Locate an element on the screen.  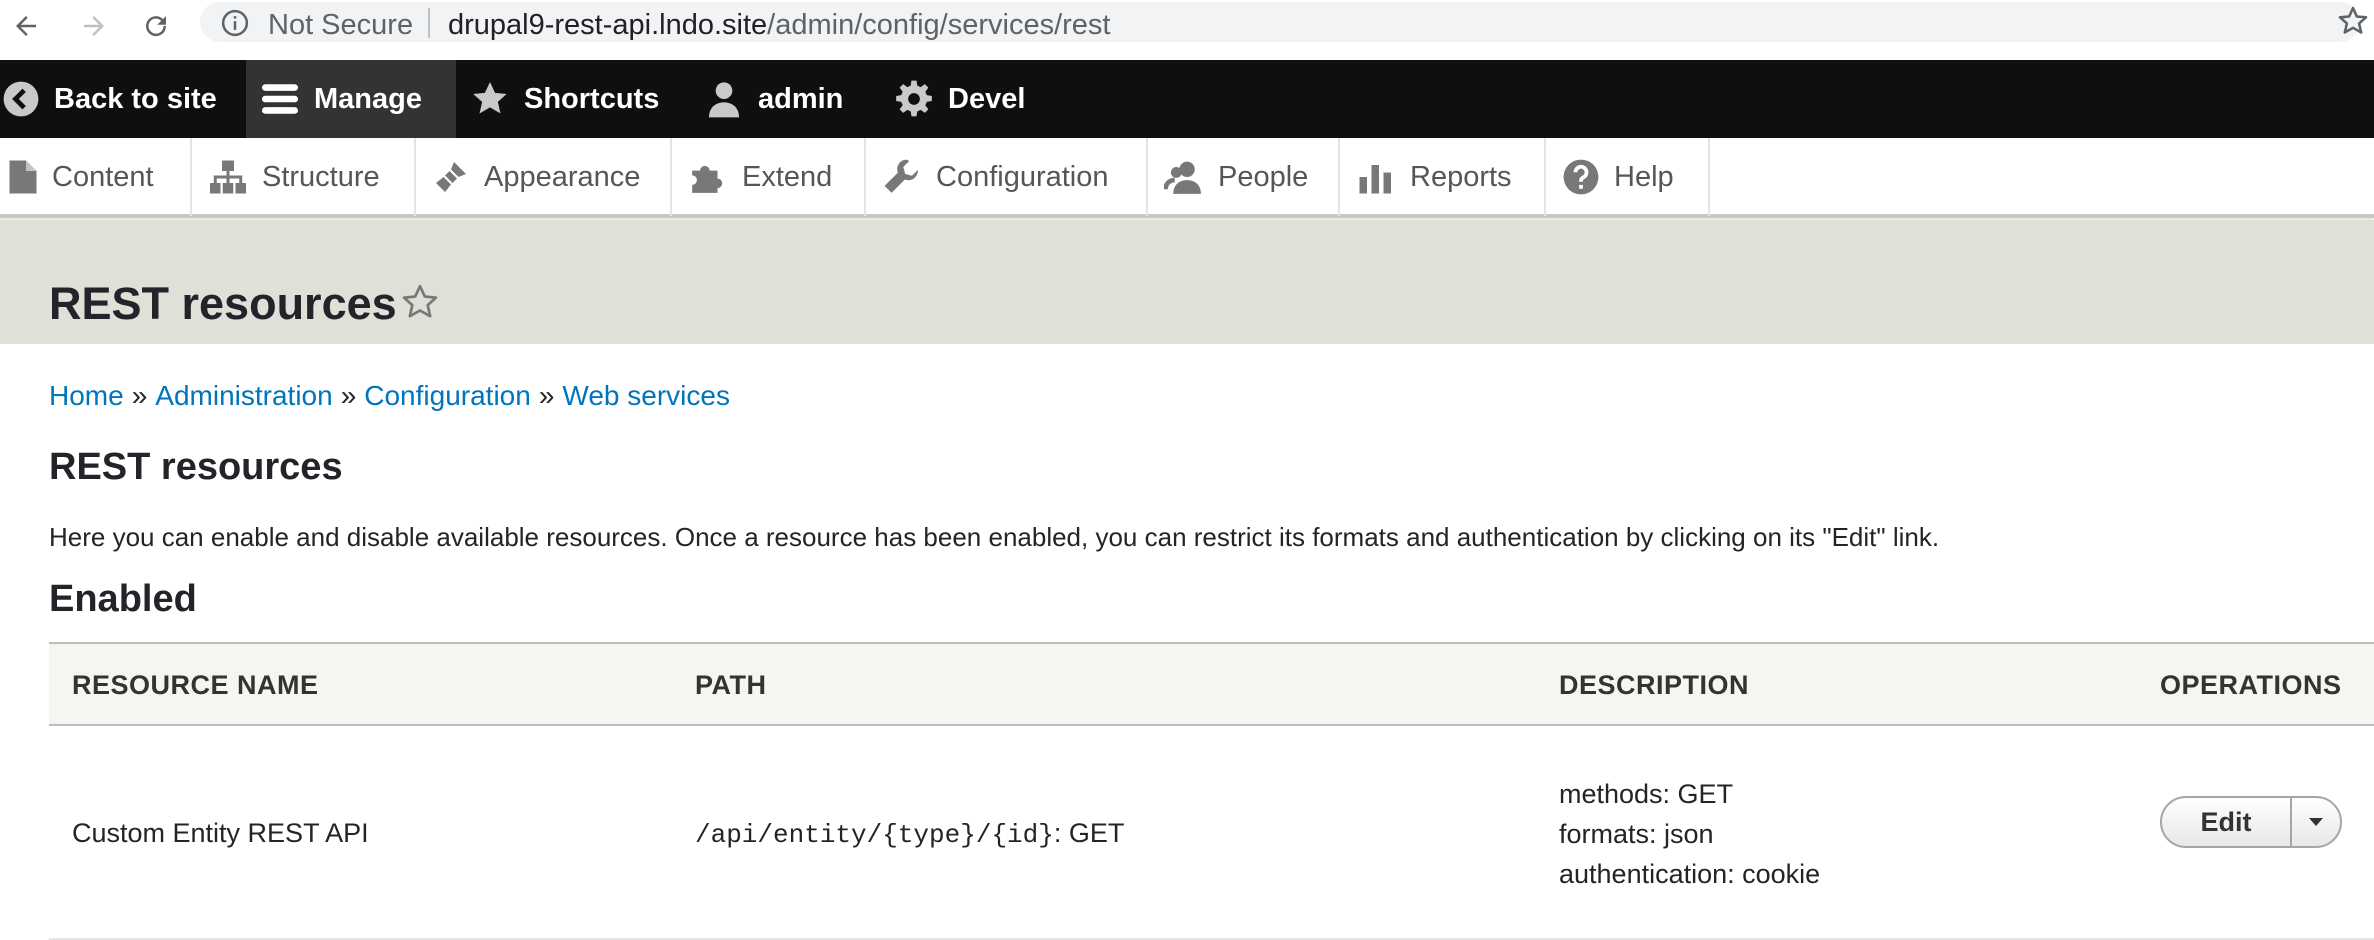
breadcrumb-administration: Administration is located at coordinates (243, 395).